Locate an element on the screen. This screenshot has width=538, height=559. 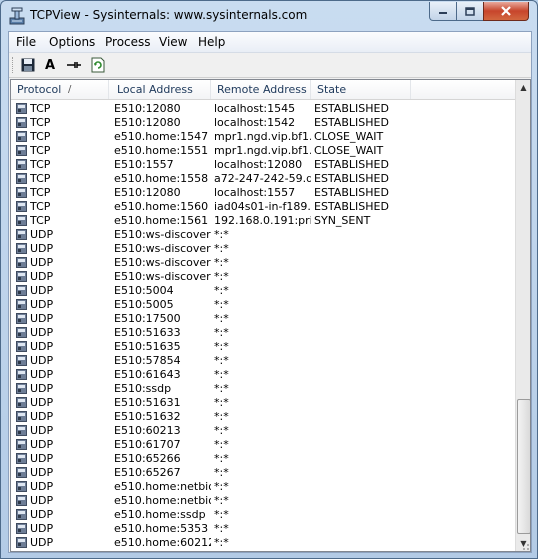
refresh-button is located at coordinates (98, 65).